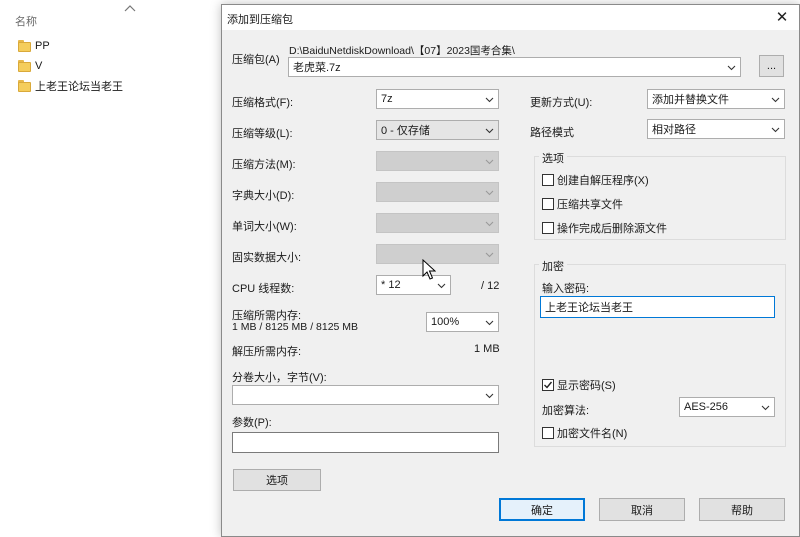 This screenshot has width=800, height=537. I want to click on cpu-value: * 12, so click(391, 285).